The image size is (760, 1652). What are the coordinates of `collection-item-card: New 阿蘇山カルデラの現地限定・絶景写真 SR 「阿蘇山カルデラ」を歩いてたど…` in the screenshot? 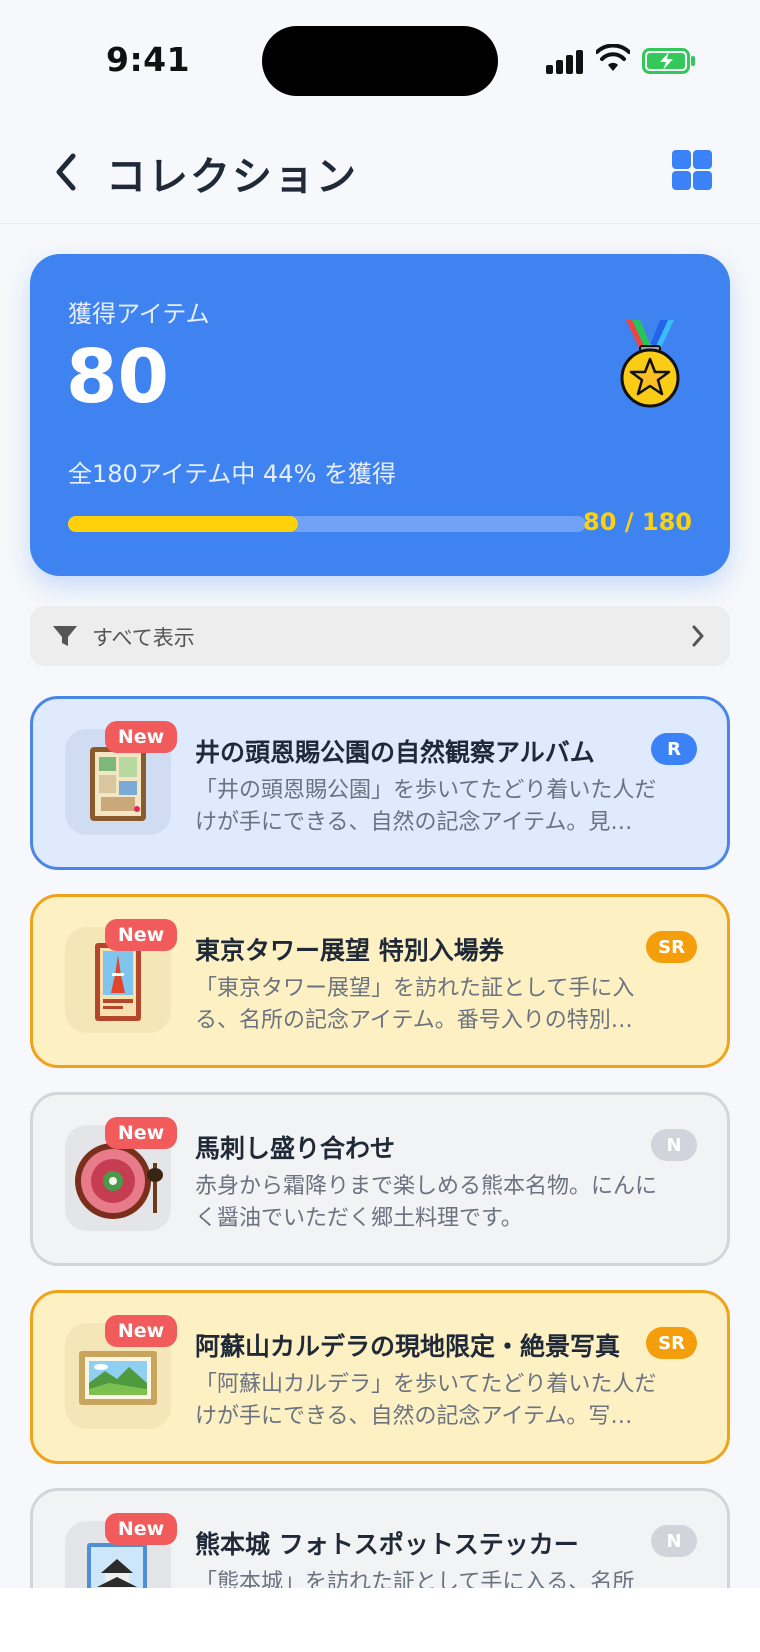 It's located at (380, 1377).